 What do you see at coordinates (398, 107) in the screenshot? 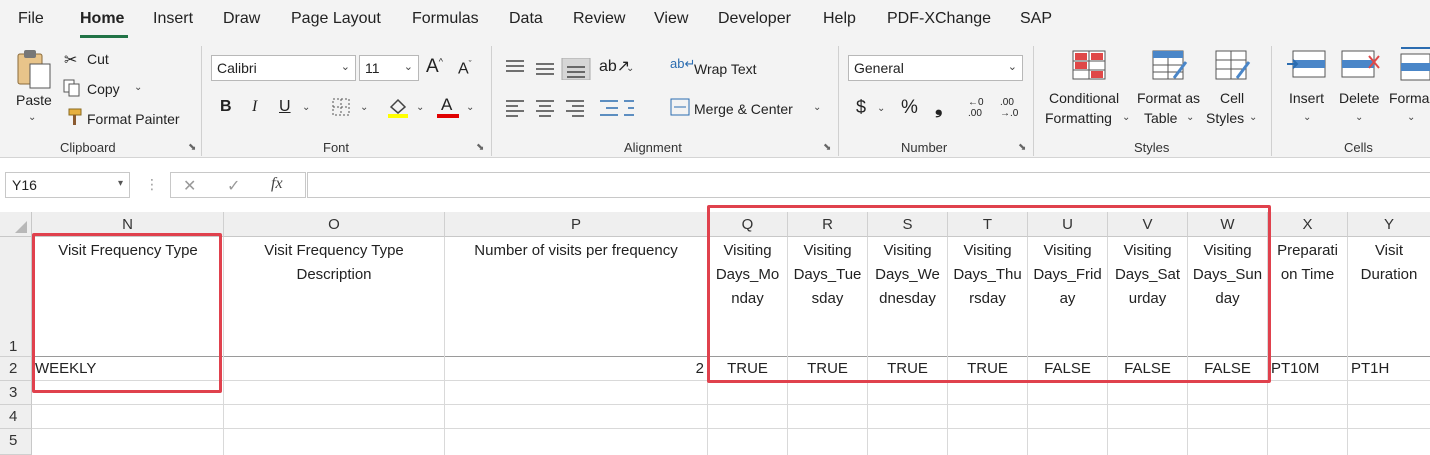
I see `fill-color-icon` at bounding box center [398, 107].